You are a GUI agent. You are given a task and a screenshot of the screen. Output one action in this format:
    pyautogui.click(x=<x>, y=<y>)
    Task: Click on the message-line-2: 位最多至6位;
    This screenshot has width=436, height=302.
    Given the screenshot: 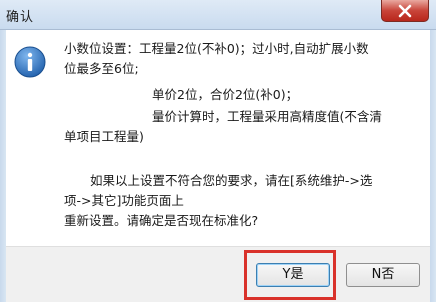 What is the action you would take?
    pyautogui.click(x=101, y=68)
    